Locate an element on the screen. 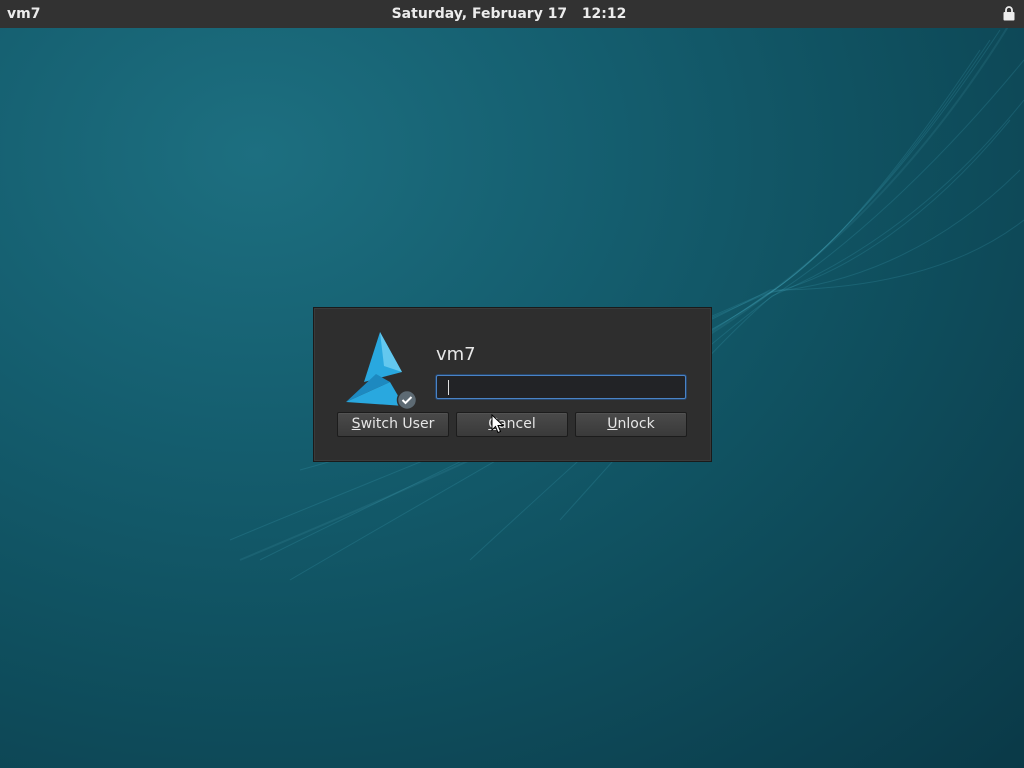 The height and width of the screenshot is (768, 1024). clock-date: Saturday, February 17 is located at coordinates (479, 14).